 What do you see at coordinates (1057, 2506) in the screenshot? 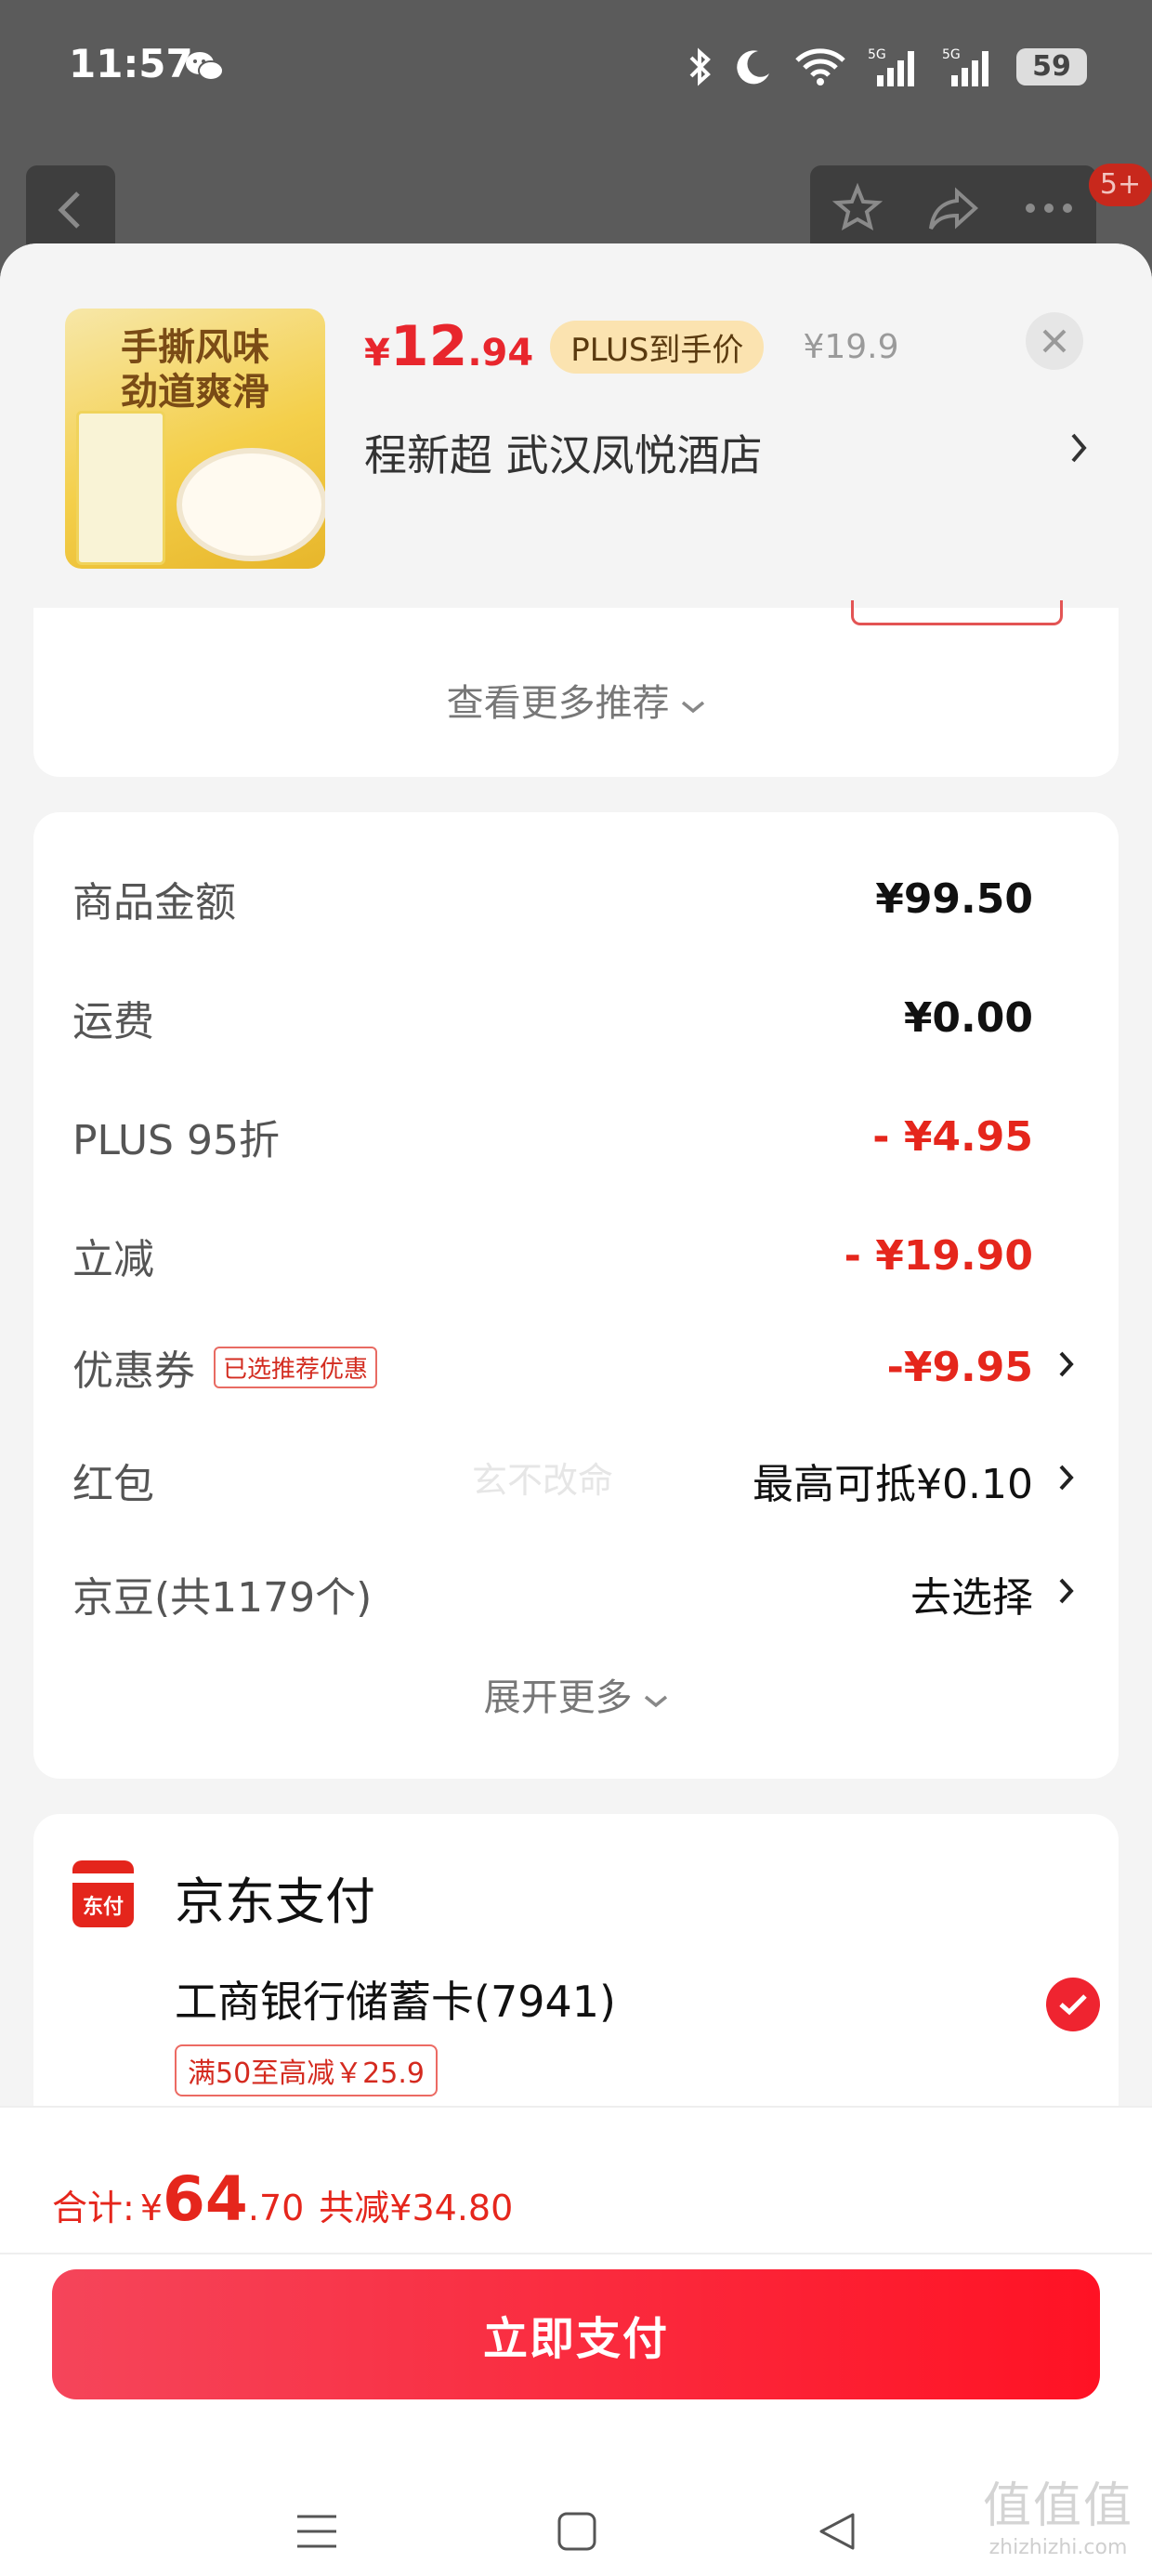
I see `site-watermark-logo: 值值值` at bounding box center [1057, 2506].